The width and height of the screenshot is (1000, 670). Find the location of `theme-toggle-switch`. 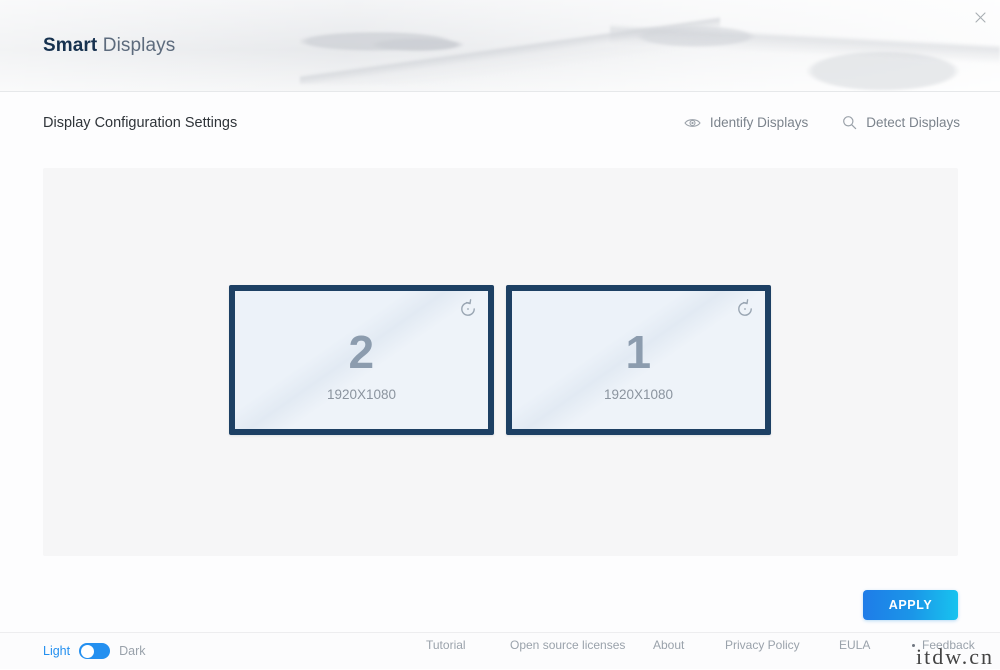

theme-toggle-switch is located at coordinates (95, 651).